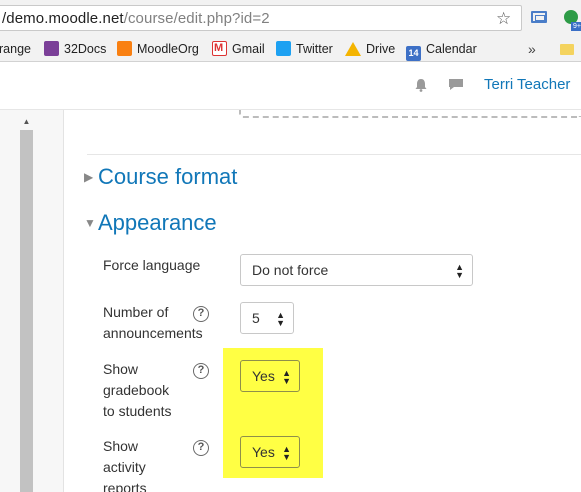  Describe the element at coordinates (152, 265) in the screenshot. I see `force-language-label: Force language` at that location.